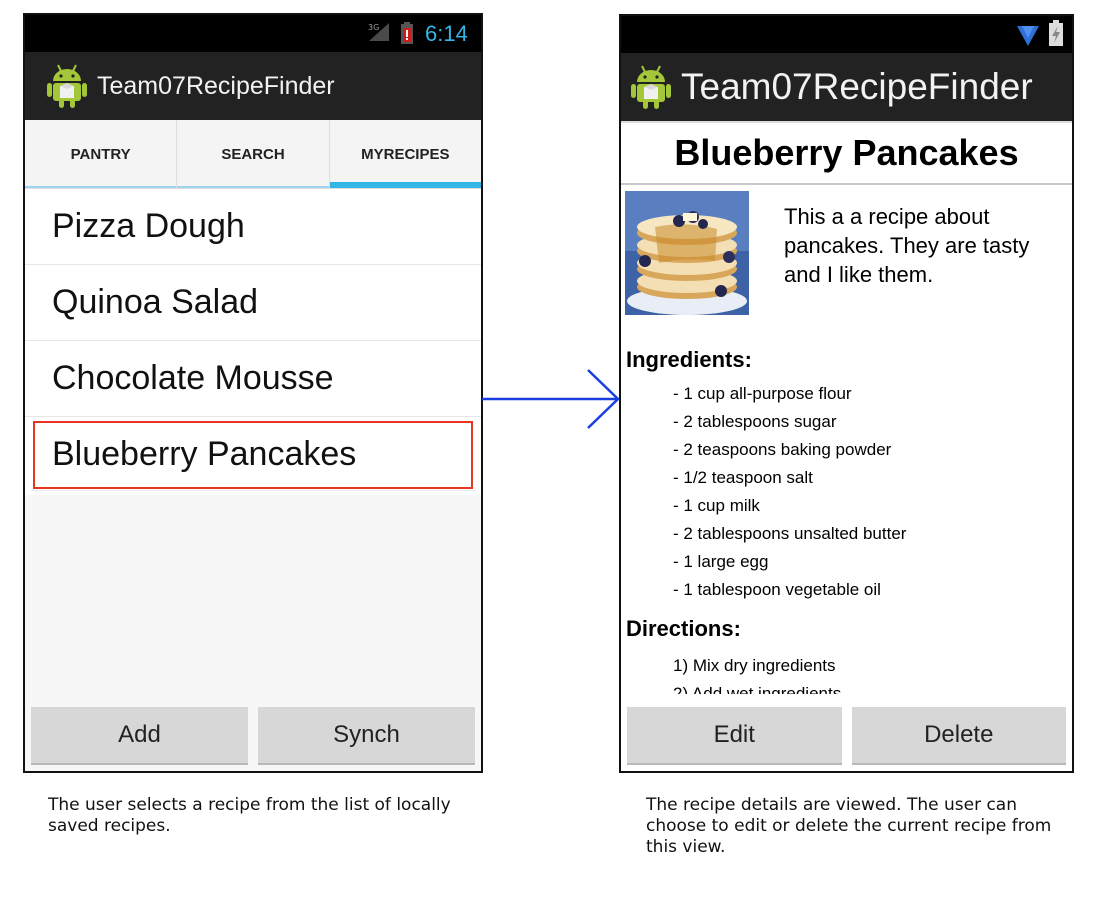 The image size is (1100, 900). Describe the element at coordinates (754, 665) in the screenshot. I see `direction-step: 1) Mix dry ingredients` at that location.